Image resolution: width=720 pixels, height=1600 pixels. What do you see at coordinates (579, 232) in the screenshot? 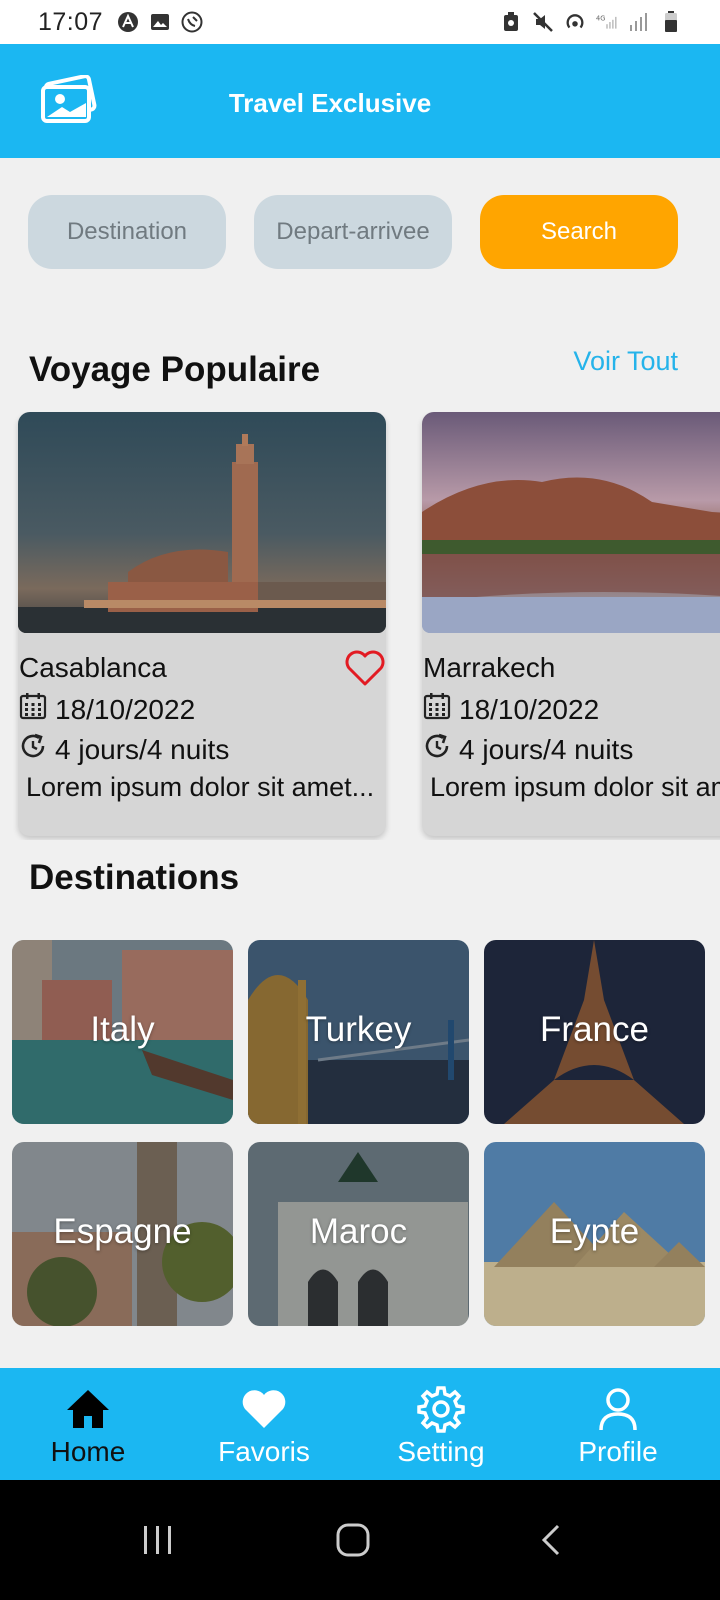
I see `search-button: Search` at bounding box center [579, 232].